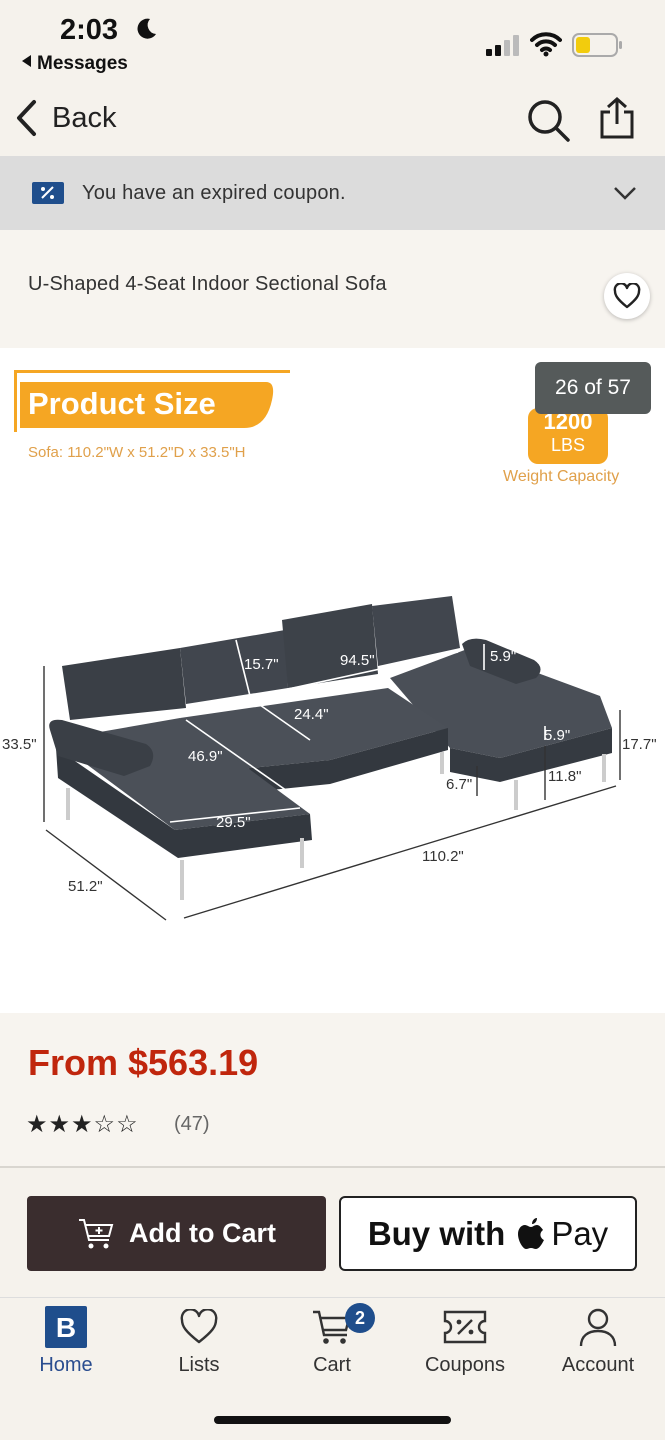  What do you see at coordinates (568, 445) in the screenshot?
I see `weight-unit: LBS` at bounding box center [568, 445].